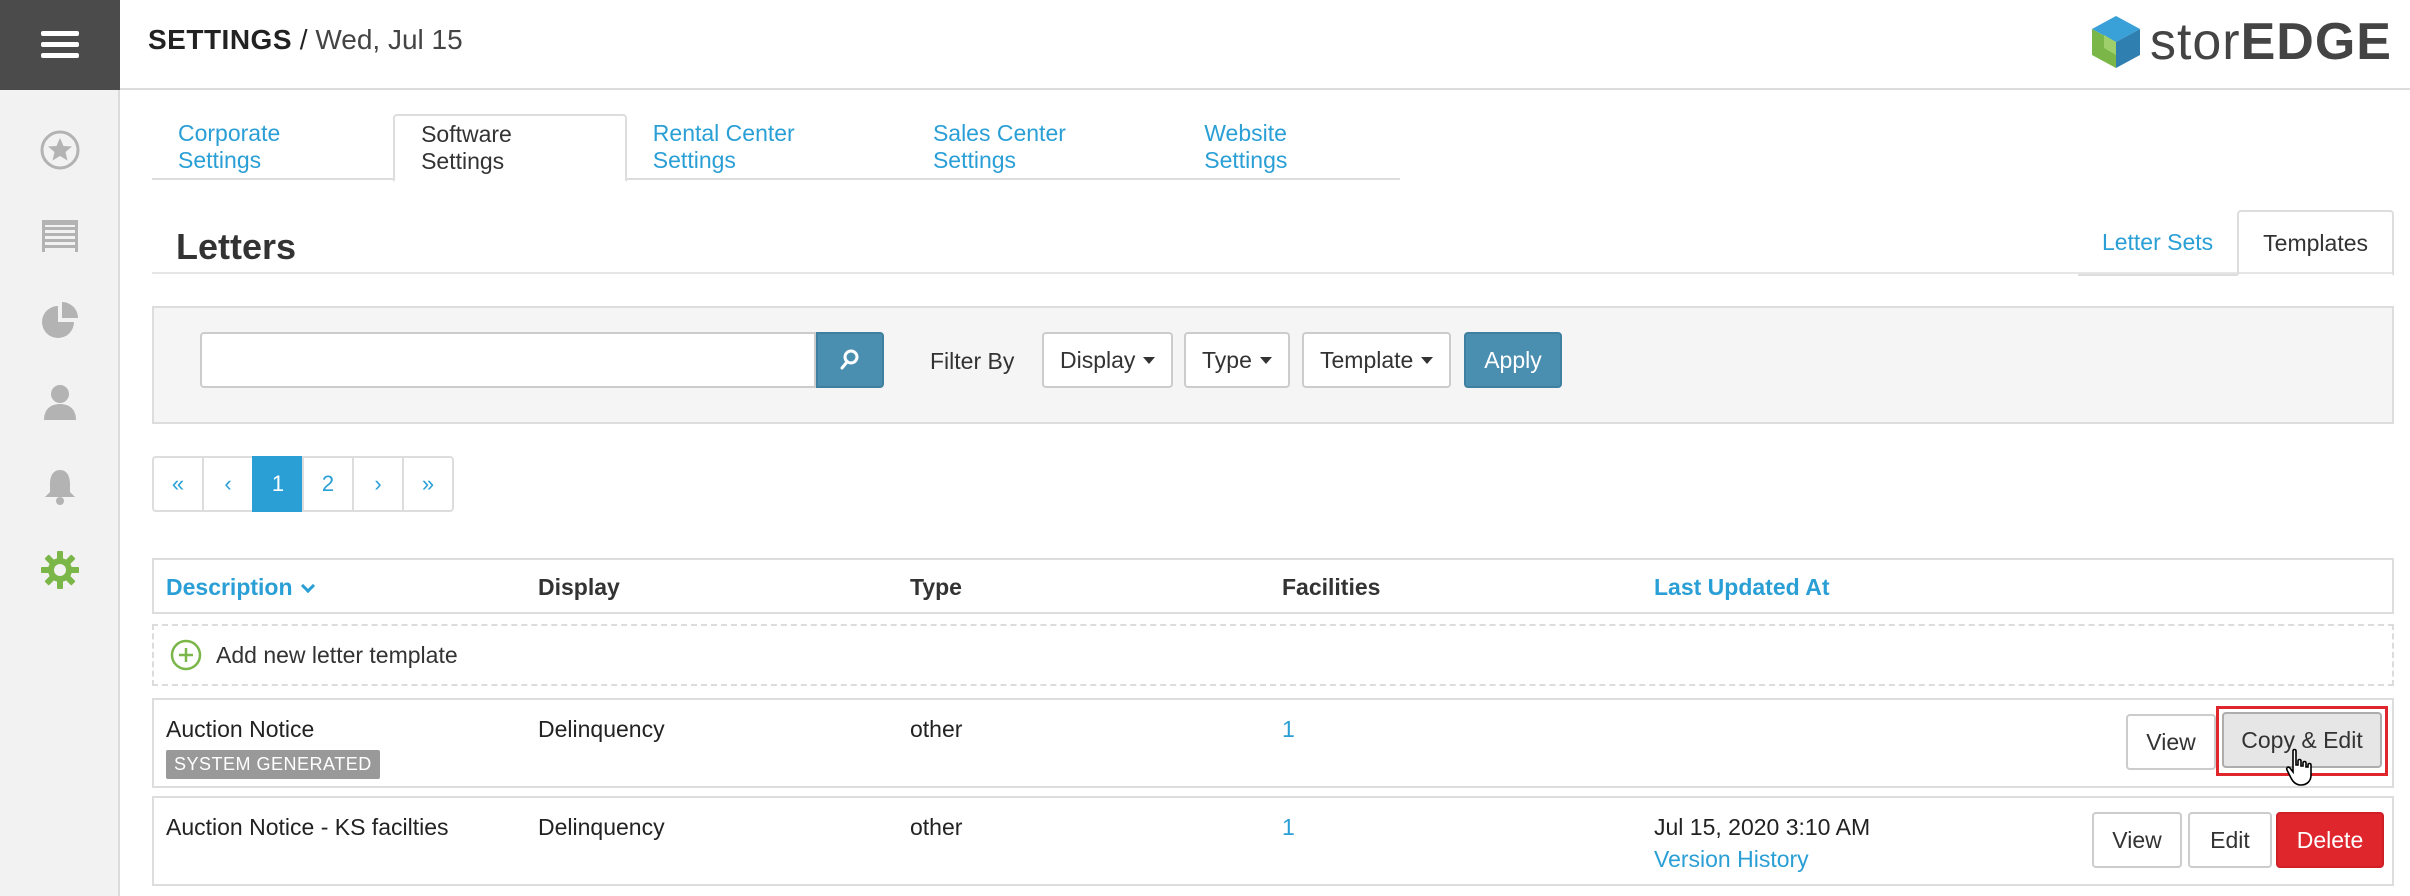 The width and height of the screenshot is (2410, 896). What do you see at coordinates (2195, 42) in the screenshot?
I see `logo-text-light: stor` at bounding box center [2195, 42].